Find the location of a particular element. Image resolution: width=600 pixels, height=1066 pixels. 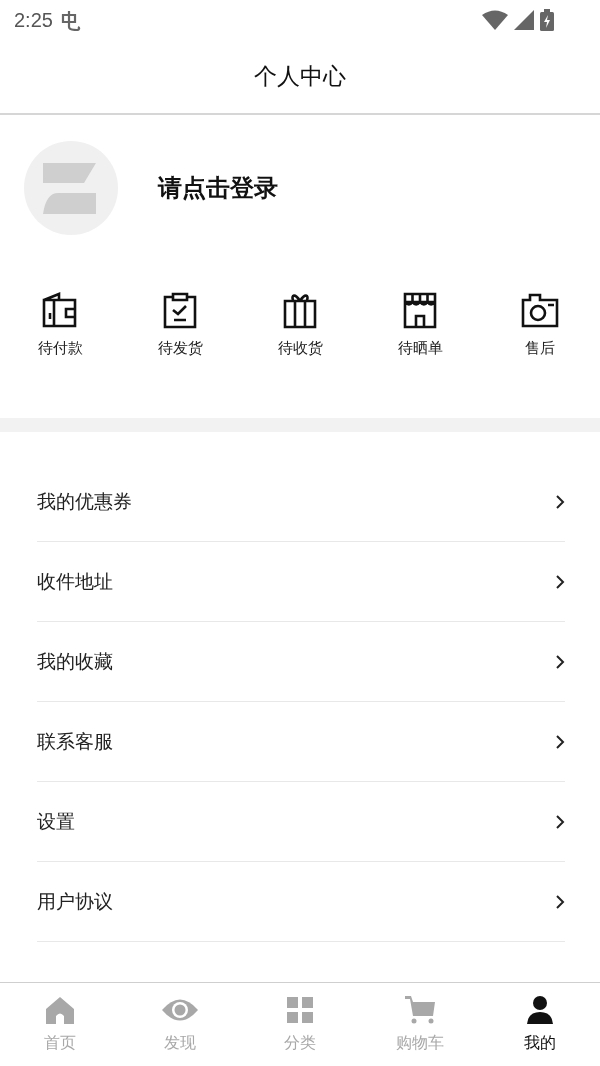

person-icon is located at coordinates (540, 1010).